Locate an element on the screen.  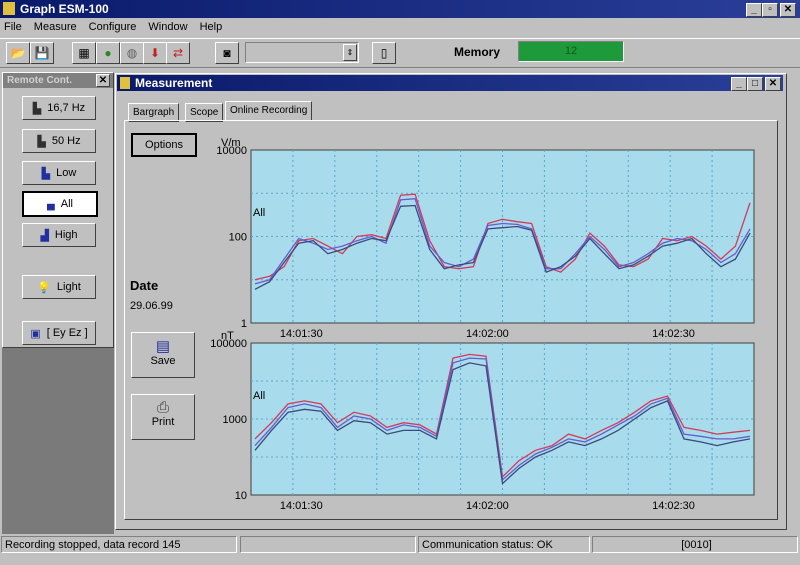
filter-high-button: ▟ High is located at coordinates (59, 235).